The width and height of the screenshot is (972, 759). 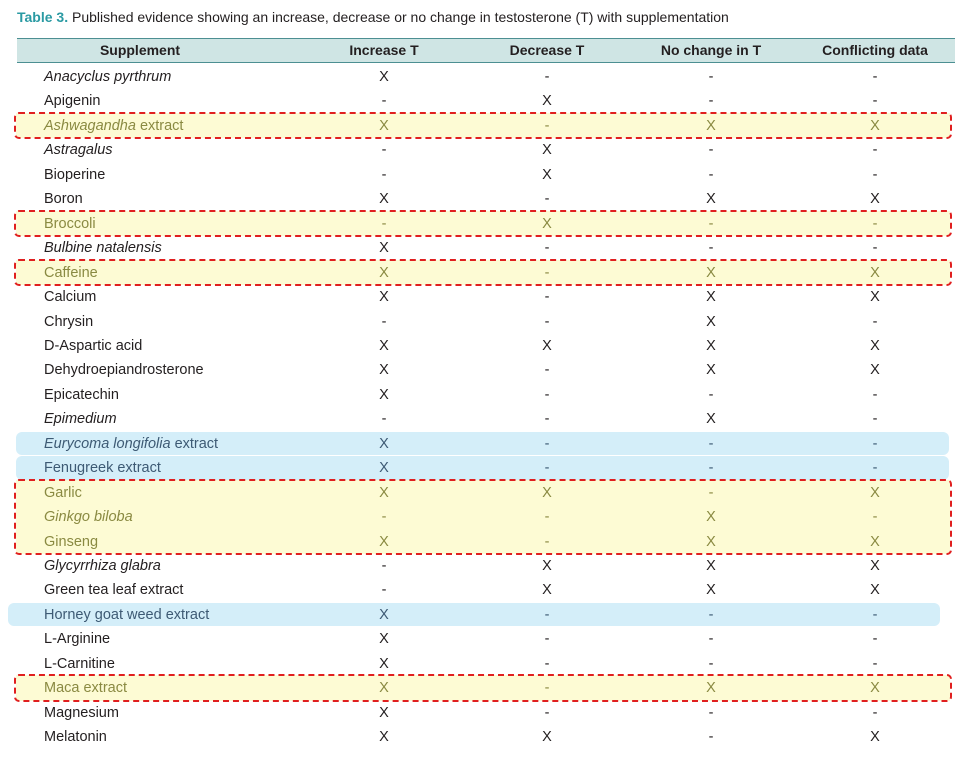 I want to click on table-row: Anacyclus pyrthrum X - - -, so click(x=486, y=79).